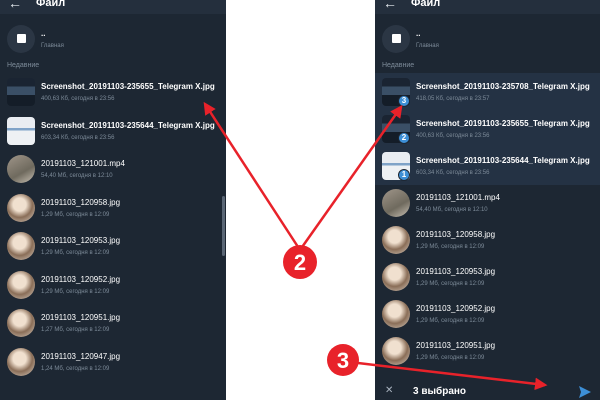  What do you see at coordinates (452, 376) in the screenshot?
I see `arrow-to-send` at bounding box center [452, 376].